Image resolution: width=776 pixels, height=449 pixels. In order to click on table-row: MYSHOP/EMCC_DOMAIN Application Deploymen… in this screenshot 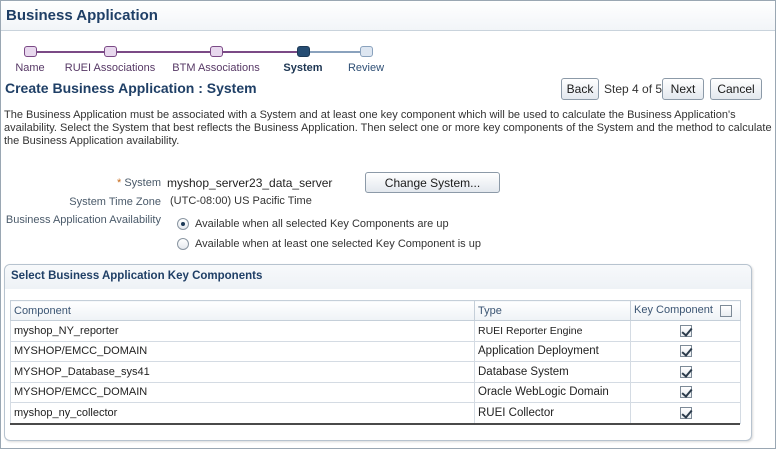, I will do `click(375, 351)`.